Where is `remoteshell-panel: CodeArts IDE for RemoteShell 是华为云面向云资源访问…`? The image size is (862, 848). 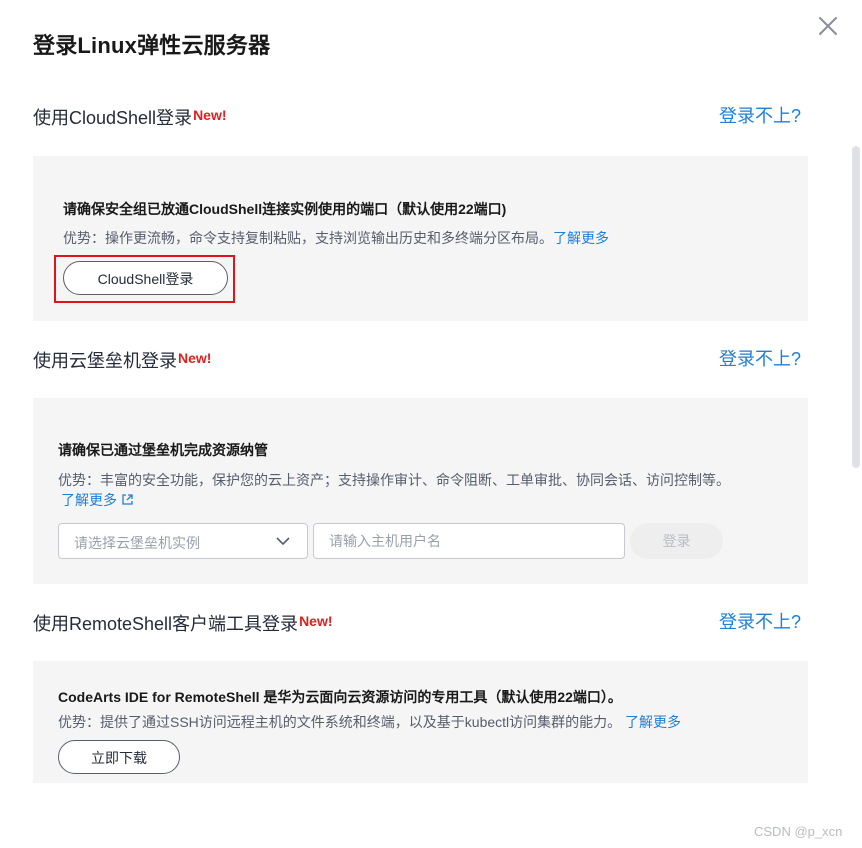
remoteshell-panel: CodeArts IDE for RemoteShell 是华为云面向云资源访问… is located at coordinates (420, 722).